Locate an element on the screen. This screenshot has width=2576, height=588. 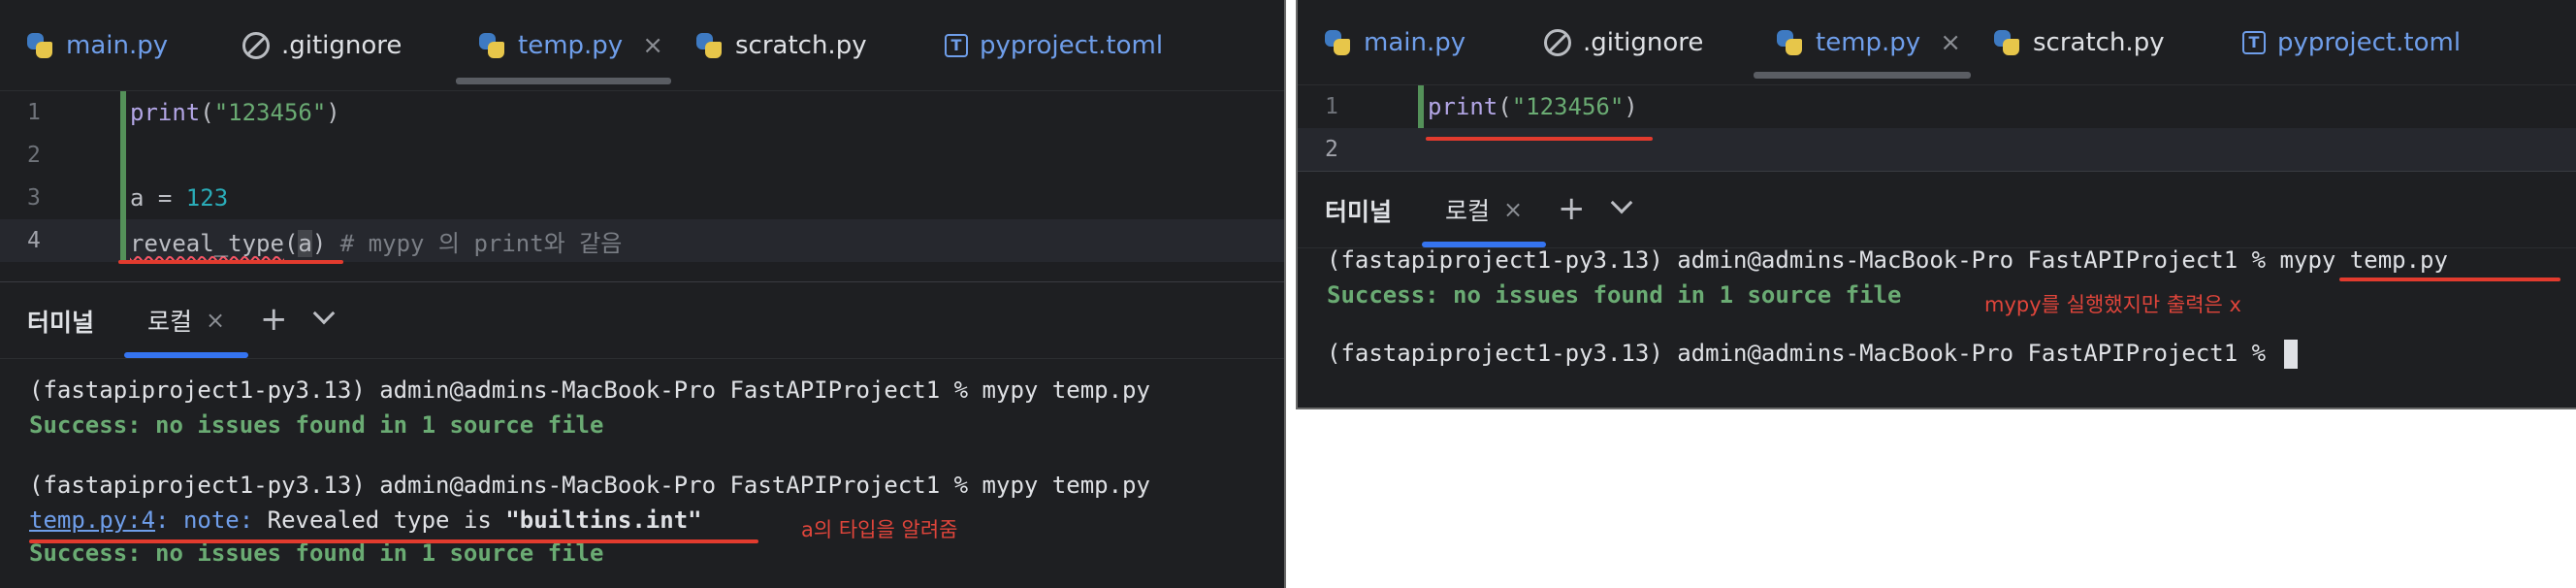
note-label: : note: is located at coordinates (204, 520).